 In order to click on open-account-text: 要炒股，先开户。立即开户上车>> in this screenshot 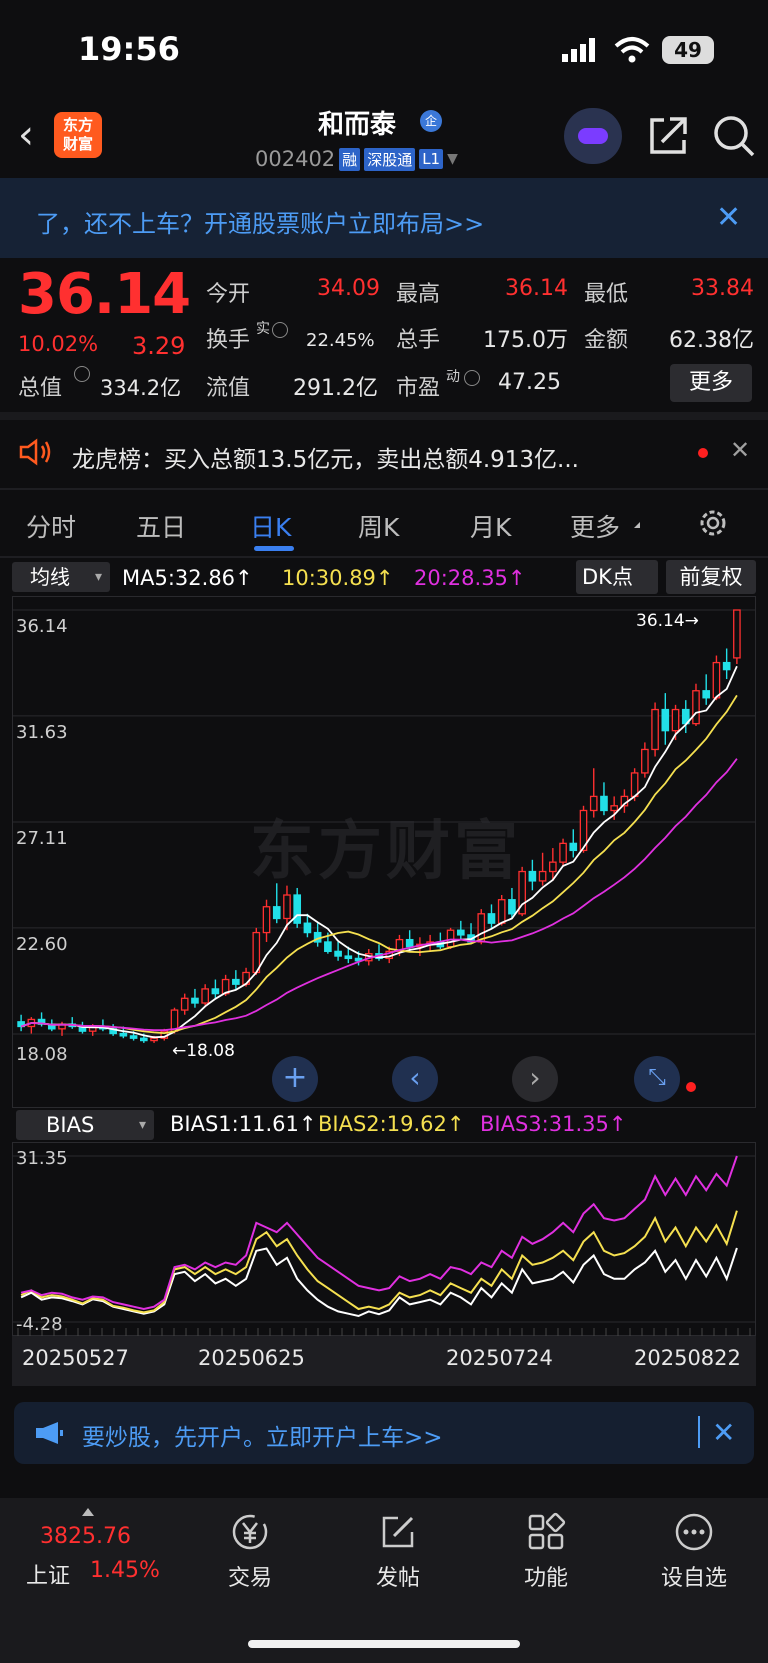, I will do `click(262, 1435)`.